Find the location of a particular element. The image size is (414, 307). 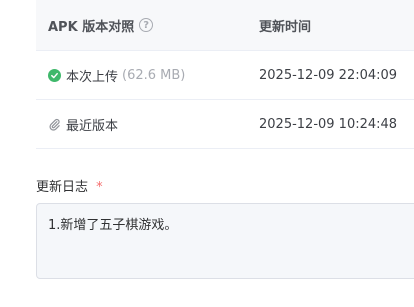

header-version-cell: APK 版本对照 ? is located at coordinates (101, 25).